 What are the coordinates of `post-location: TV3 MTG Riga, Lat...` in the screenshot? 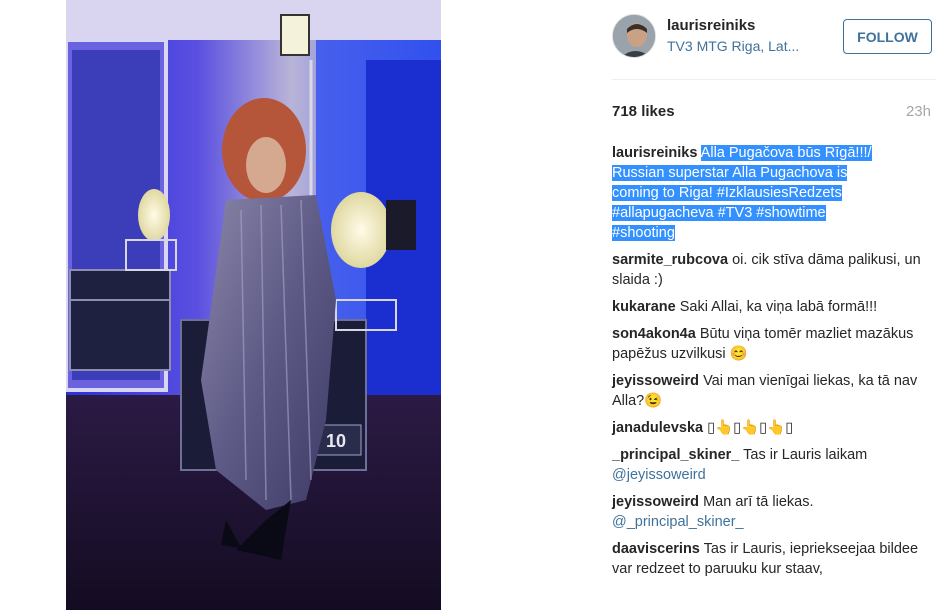 It's located at (733, 46).